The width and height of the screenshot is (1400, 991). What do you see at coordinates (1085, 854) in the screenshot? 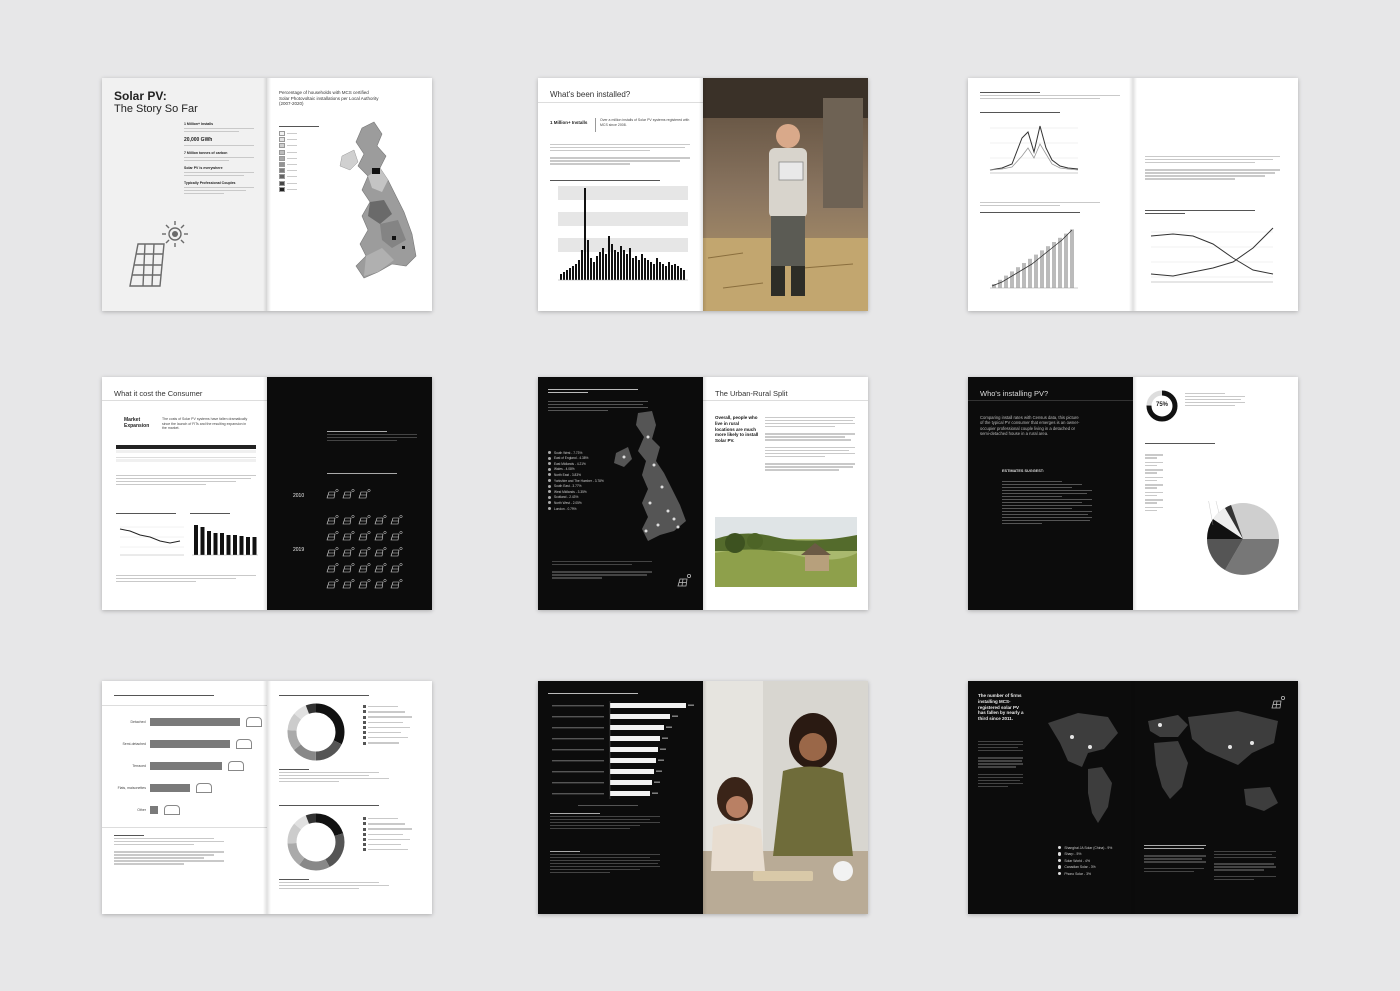
I see `manufacturer-item: Sharp - 5%` at bounding box center [1085, 854].